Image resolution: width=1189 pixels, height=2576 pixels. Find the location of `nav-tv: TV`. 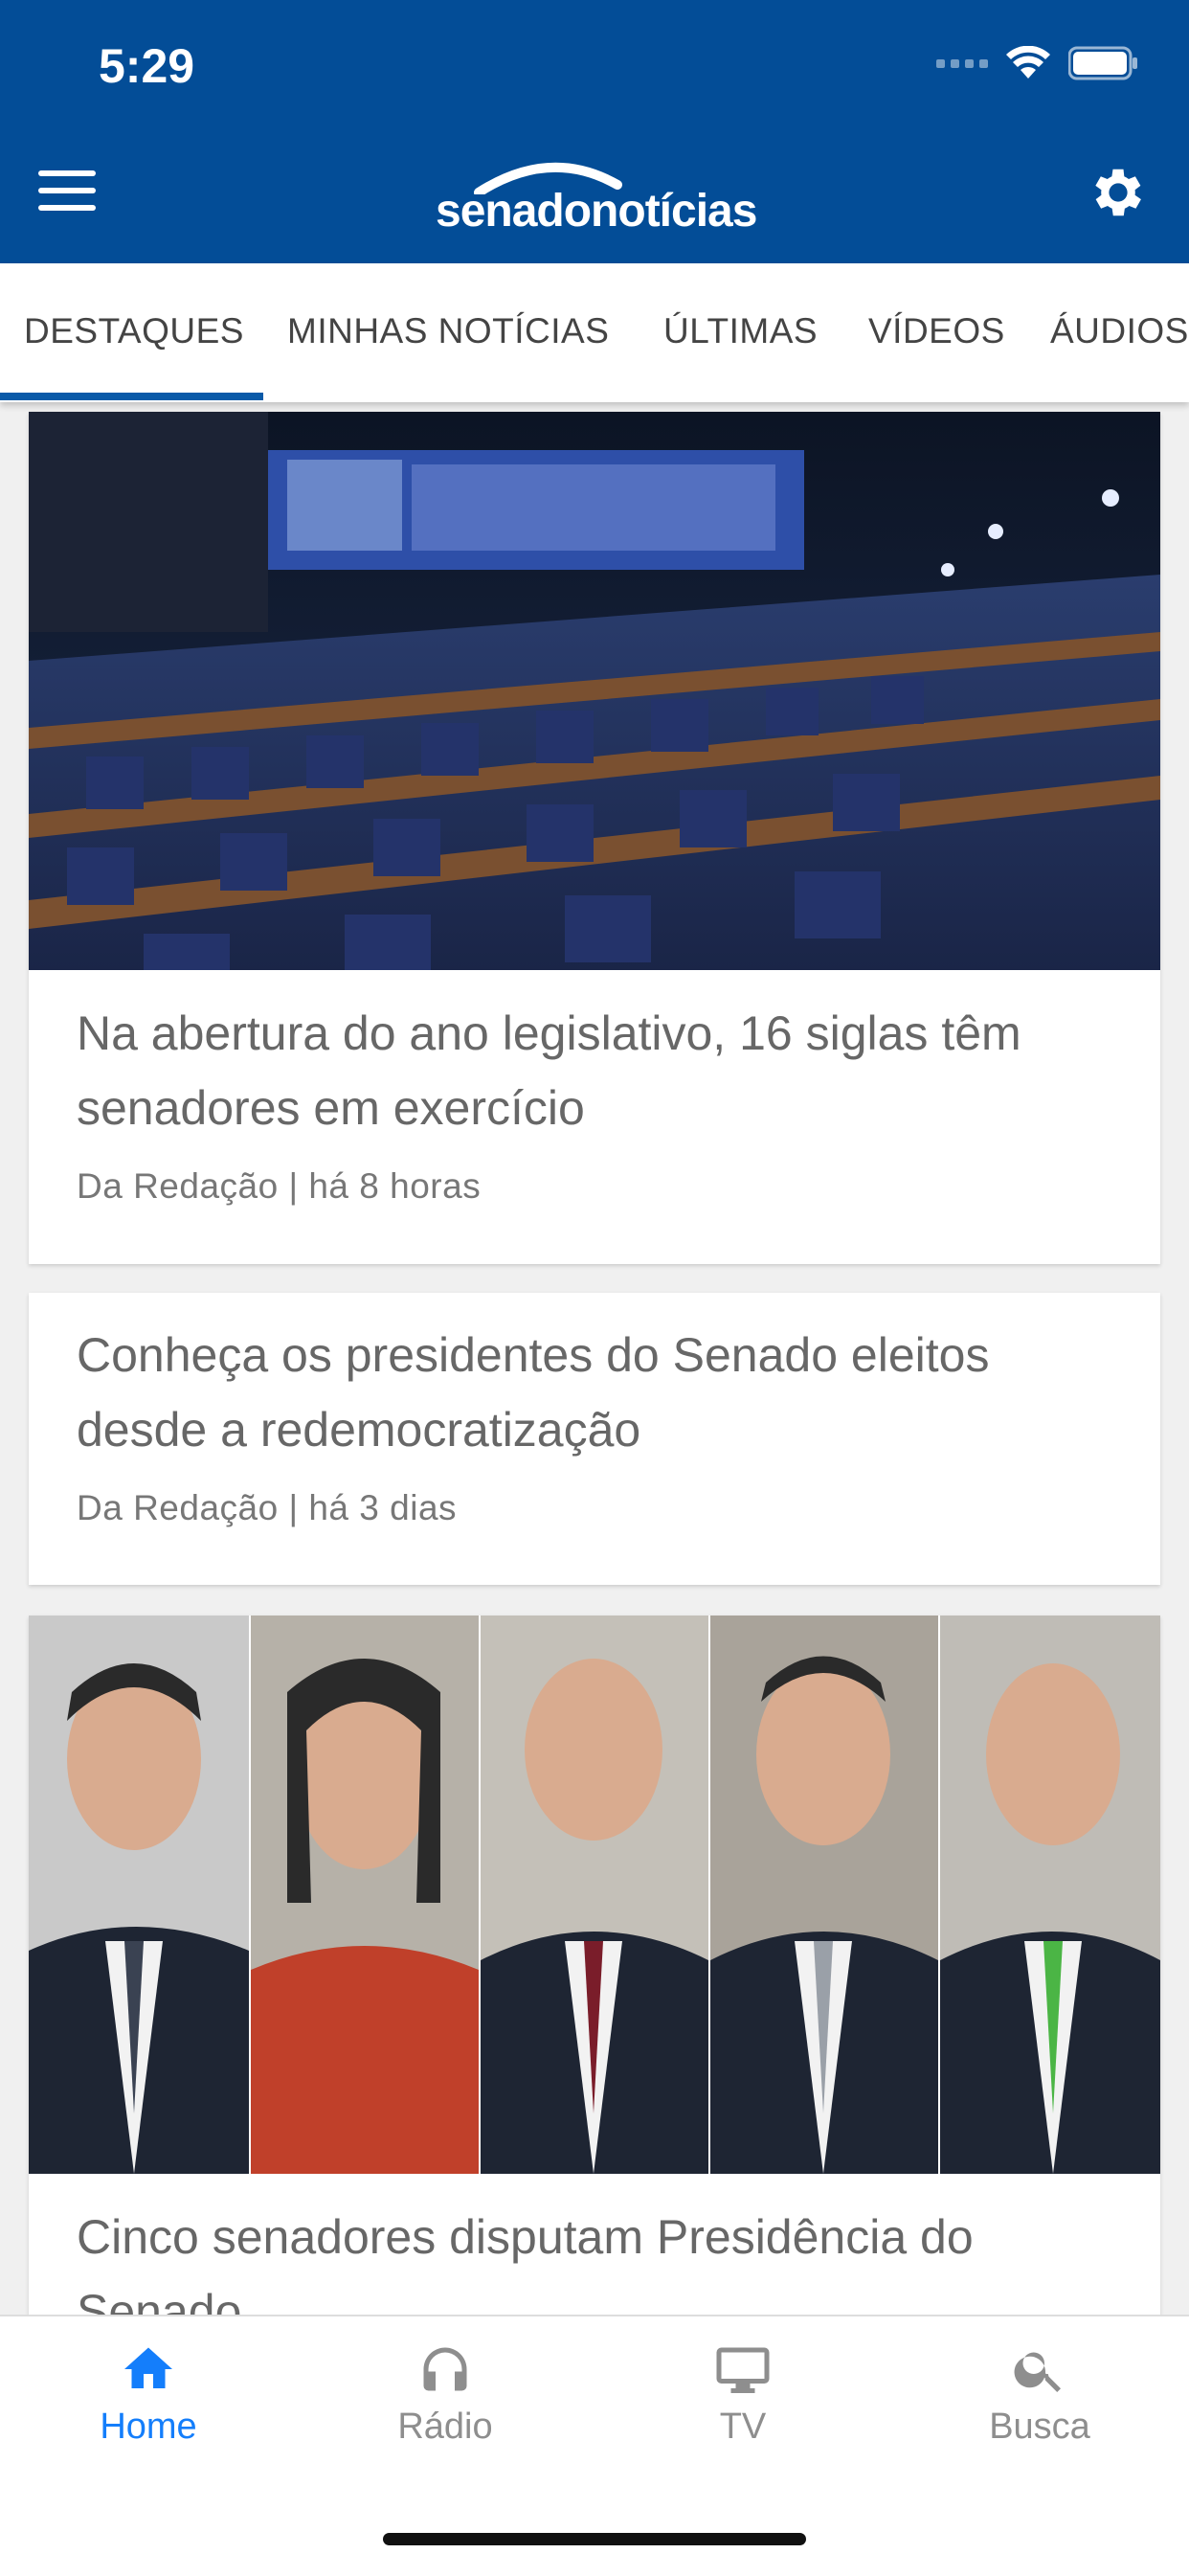

nav-tv: TV is located at coordinates (743, 2394).